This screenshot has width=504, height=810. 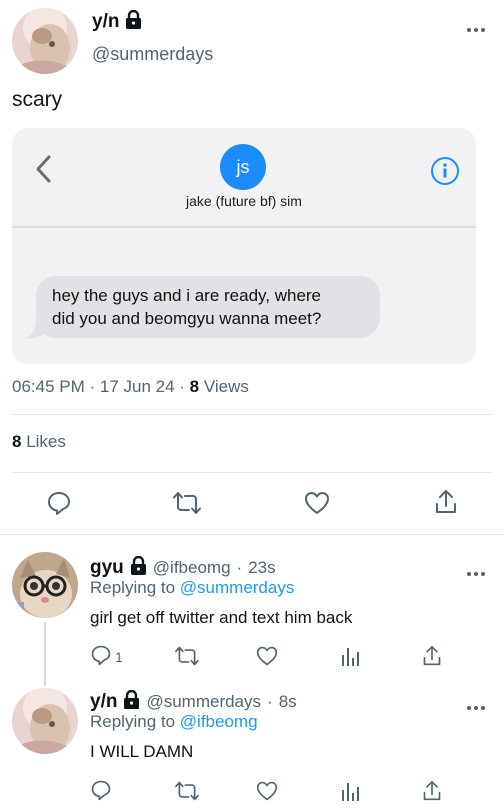 I want to click on contact-name: jake (future bf) sim, so click(x=244, y=201).